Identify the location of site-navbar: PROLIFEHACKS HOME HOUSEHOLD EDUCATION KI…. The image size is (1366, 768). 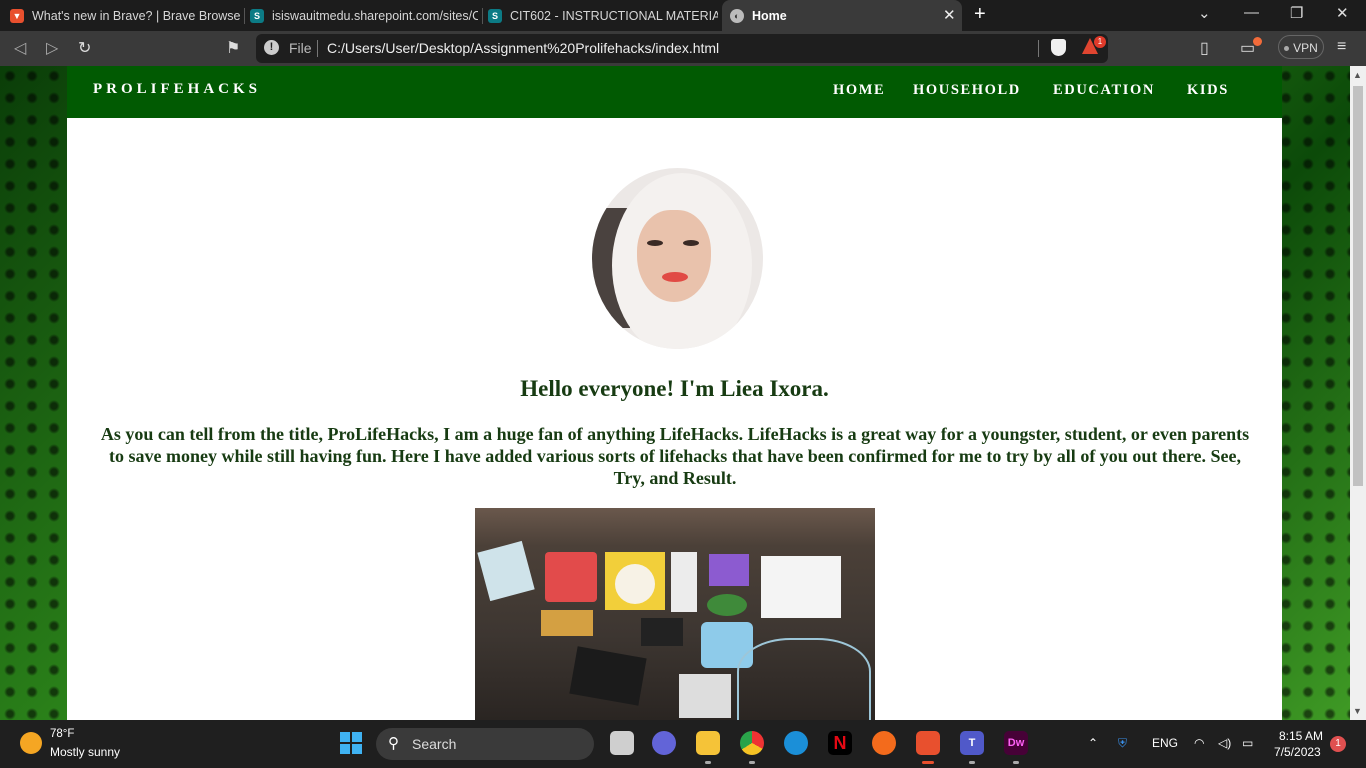
(674, 92).